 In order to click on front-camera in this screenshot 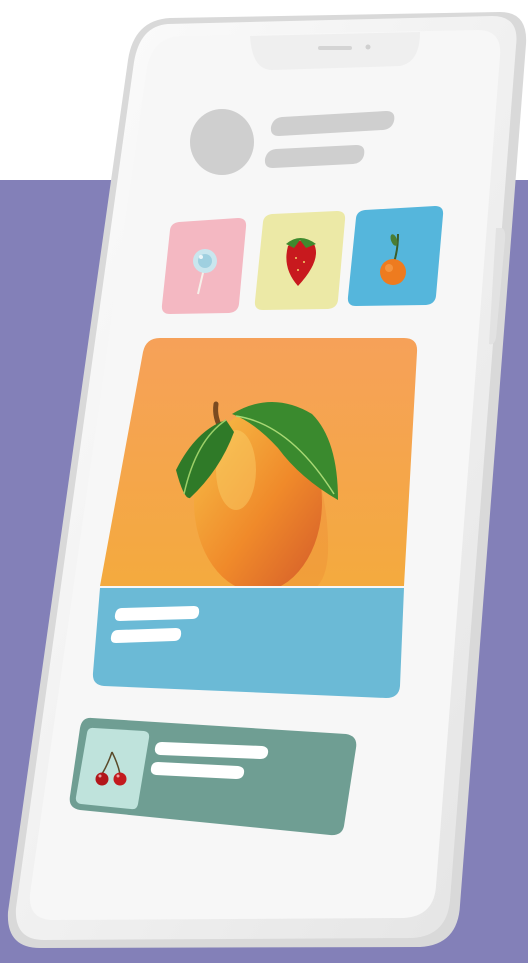, I will do `click(368, 47)`.